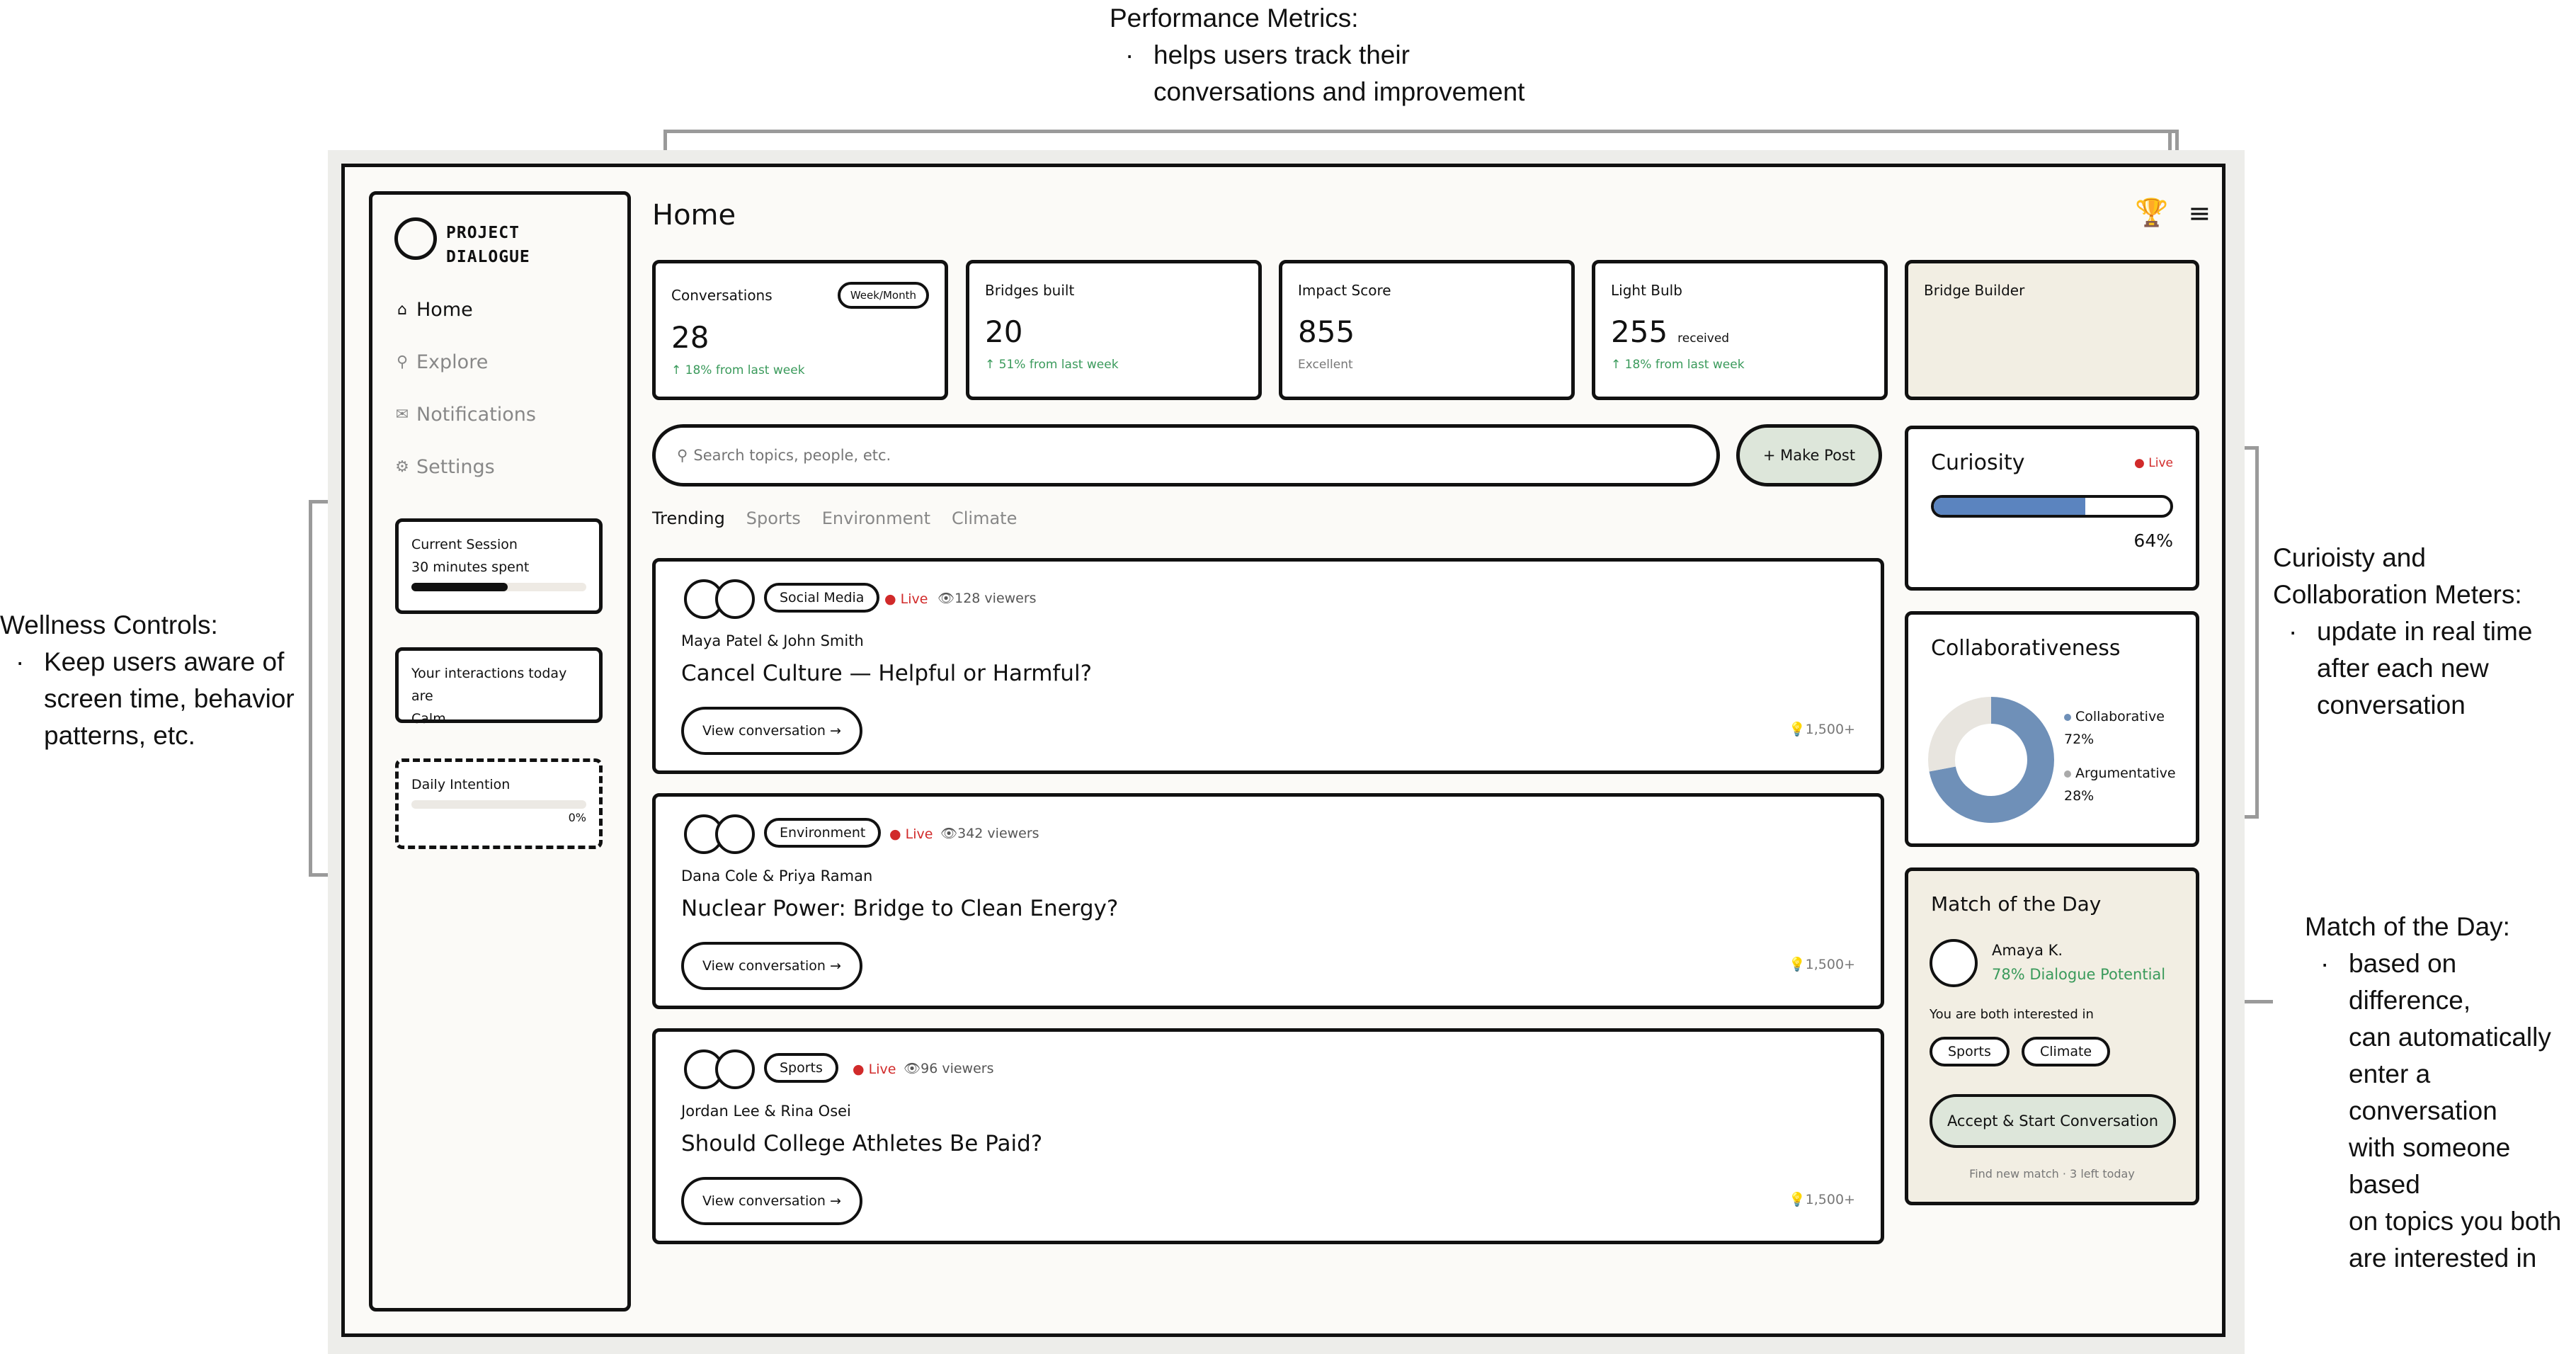 The image size is (2576, 1354). Describe the element at coordinates (2151, 213) in the screenshot. I see `trophy-icon: 🏆` at that location.